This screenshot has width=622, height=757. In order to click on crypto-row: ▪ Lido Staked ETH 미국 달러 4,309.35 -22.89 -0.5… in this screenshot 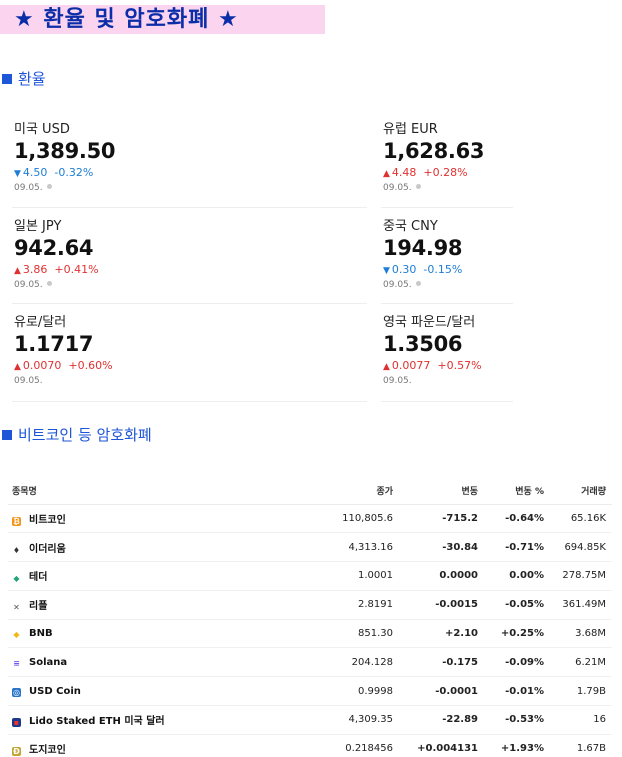, I will do `click(310, 720)`.